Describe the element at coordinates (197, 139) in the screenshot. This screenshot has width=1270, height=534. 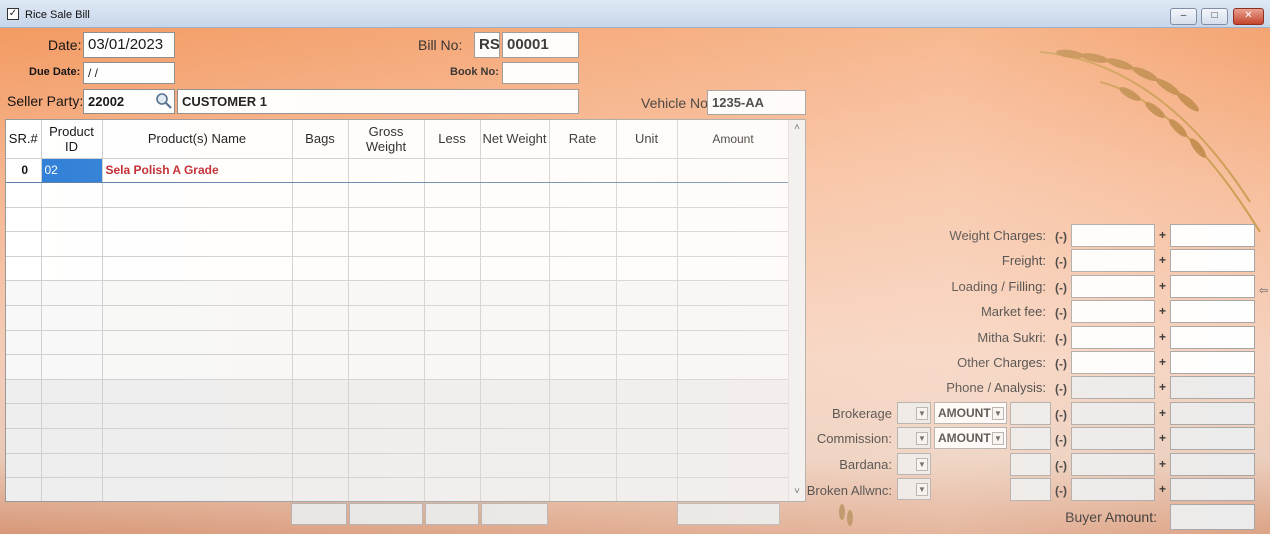
I see `col-header-product-name: Product(s) Name` at that location.